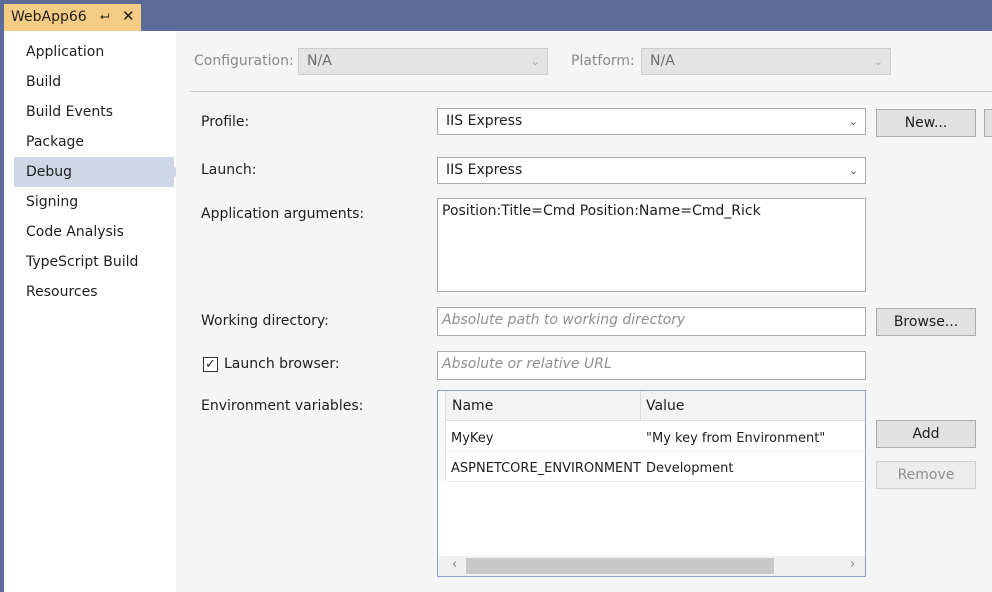 Image resolution: width=992 pixels, height=592 pixels. I want to click on platform-label: Platform:, so click(603, 61).